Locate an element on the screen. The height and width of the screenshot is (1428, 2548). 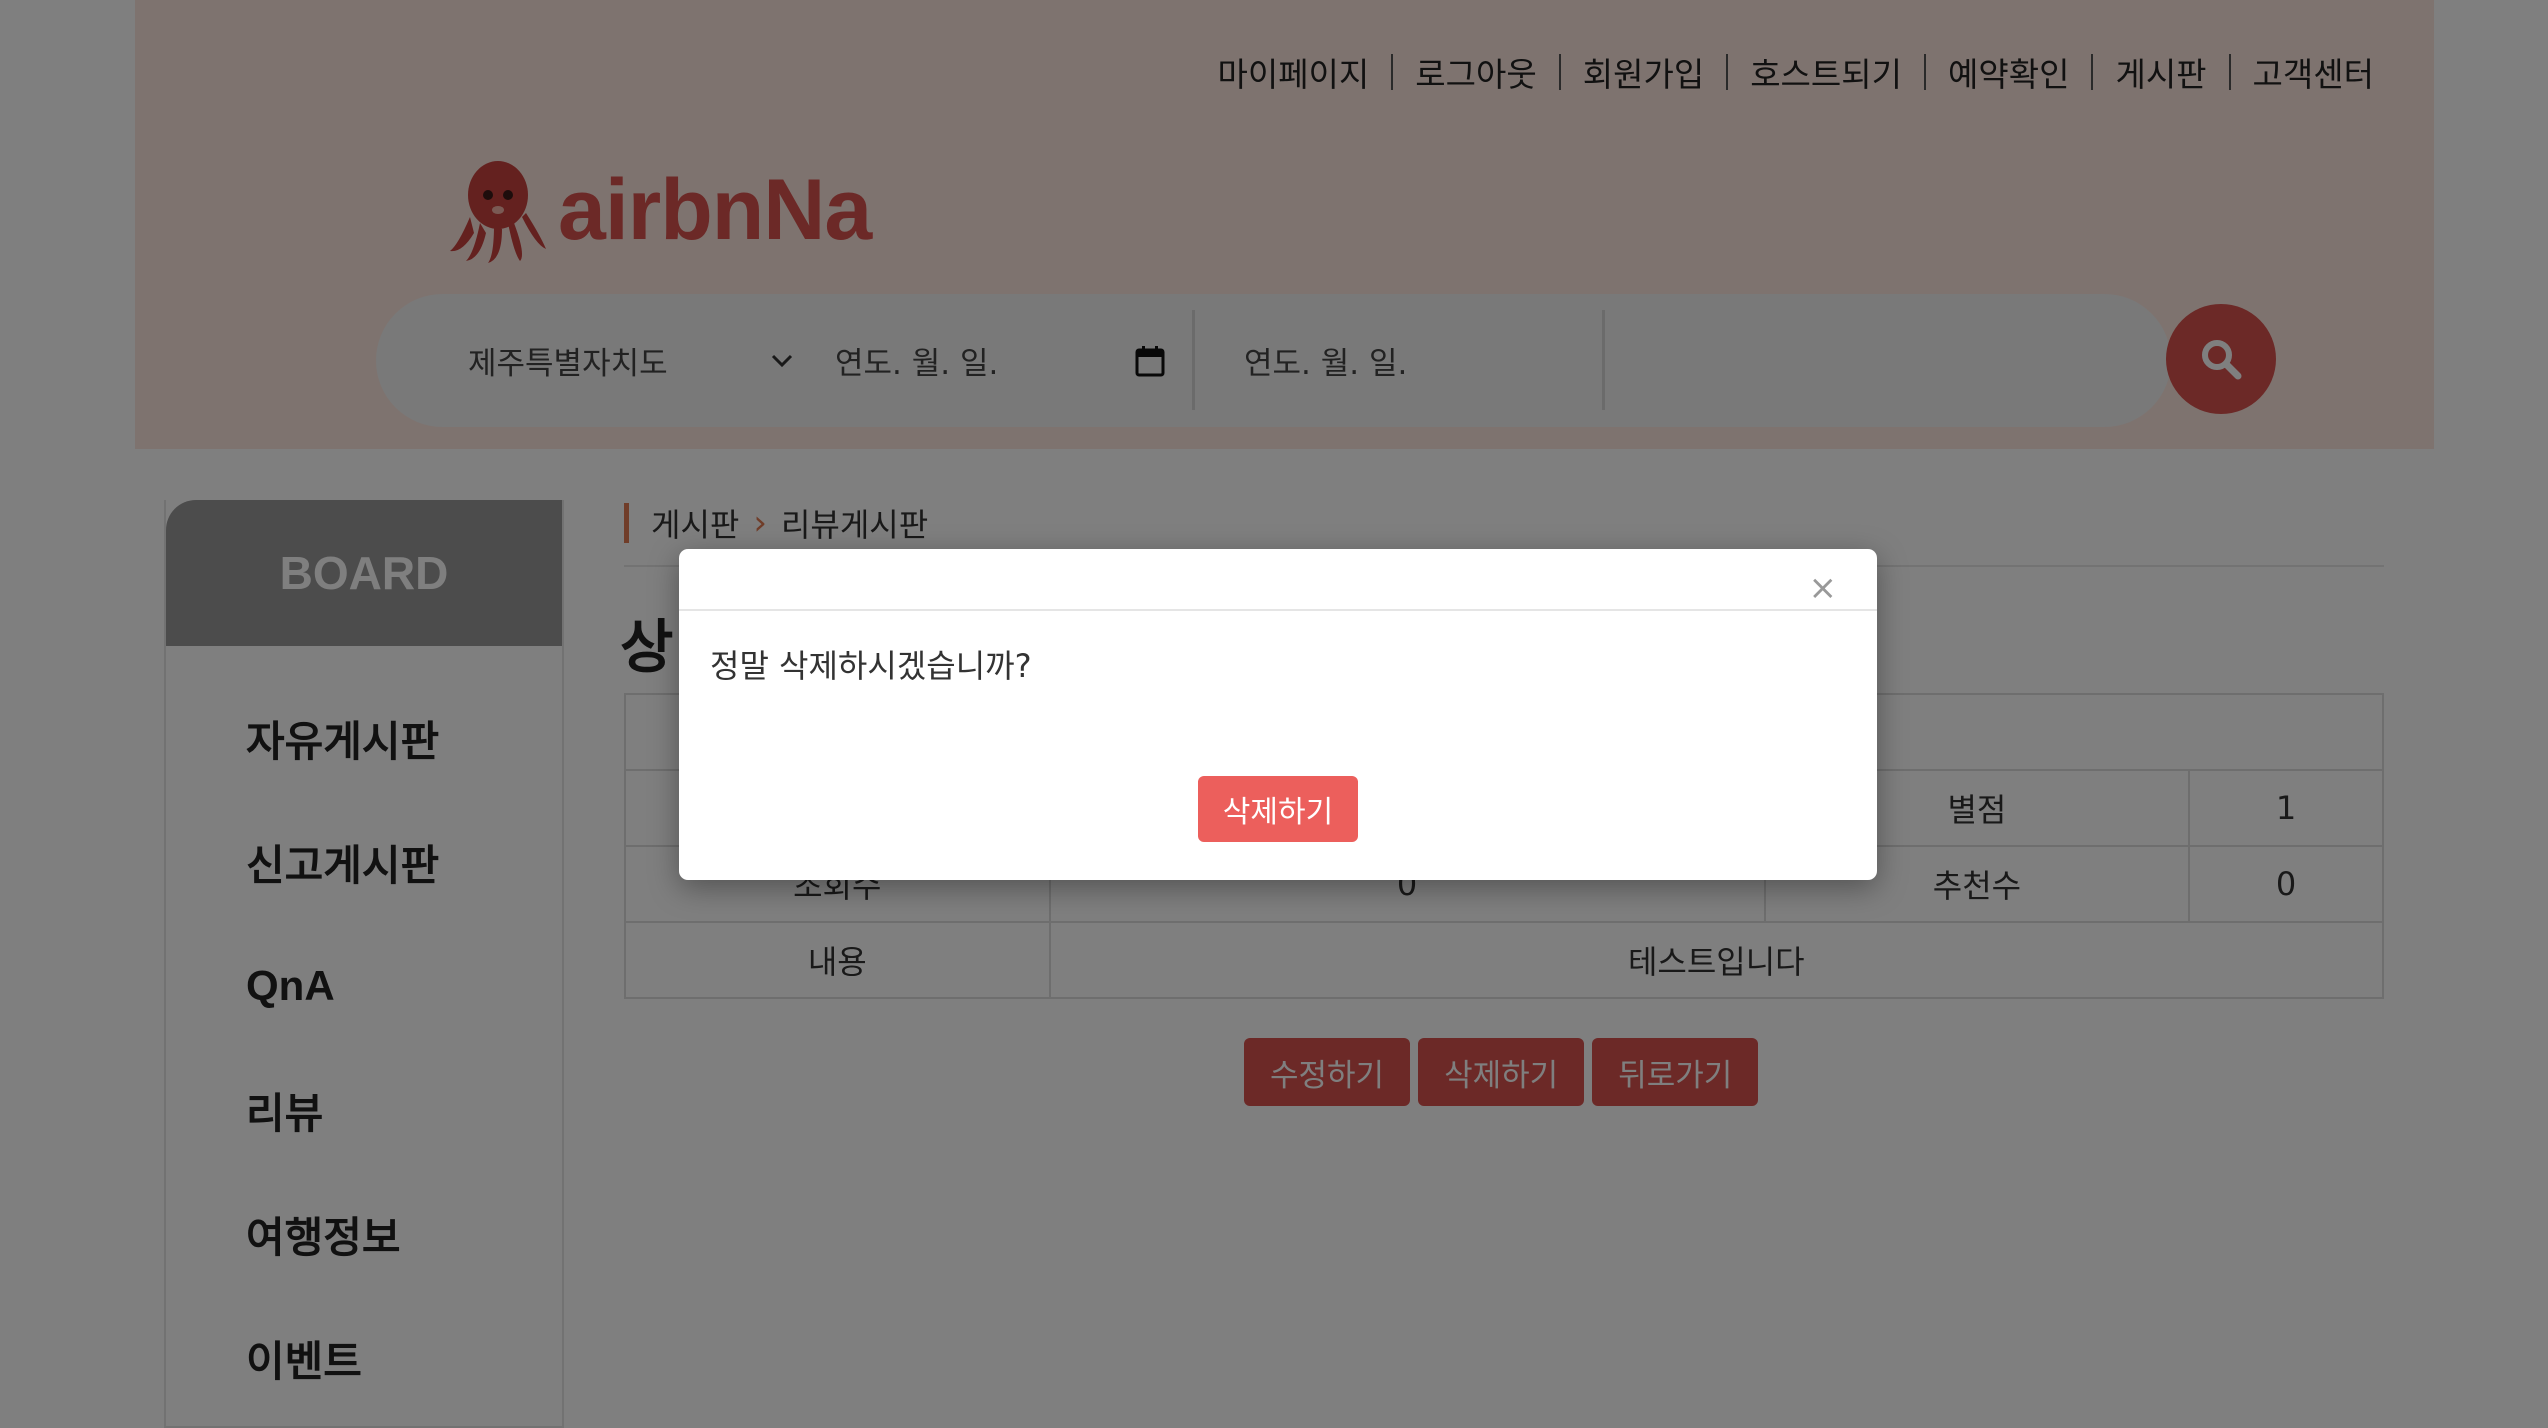
delete-confirm-dialog: × 정말 삭제하시겠습니까? 삭제하기 is located at coordinates (1278, 714).